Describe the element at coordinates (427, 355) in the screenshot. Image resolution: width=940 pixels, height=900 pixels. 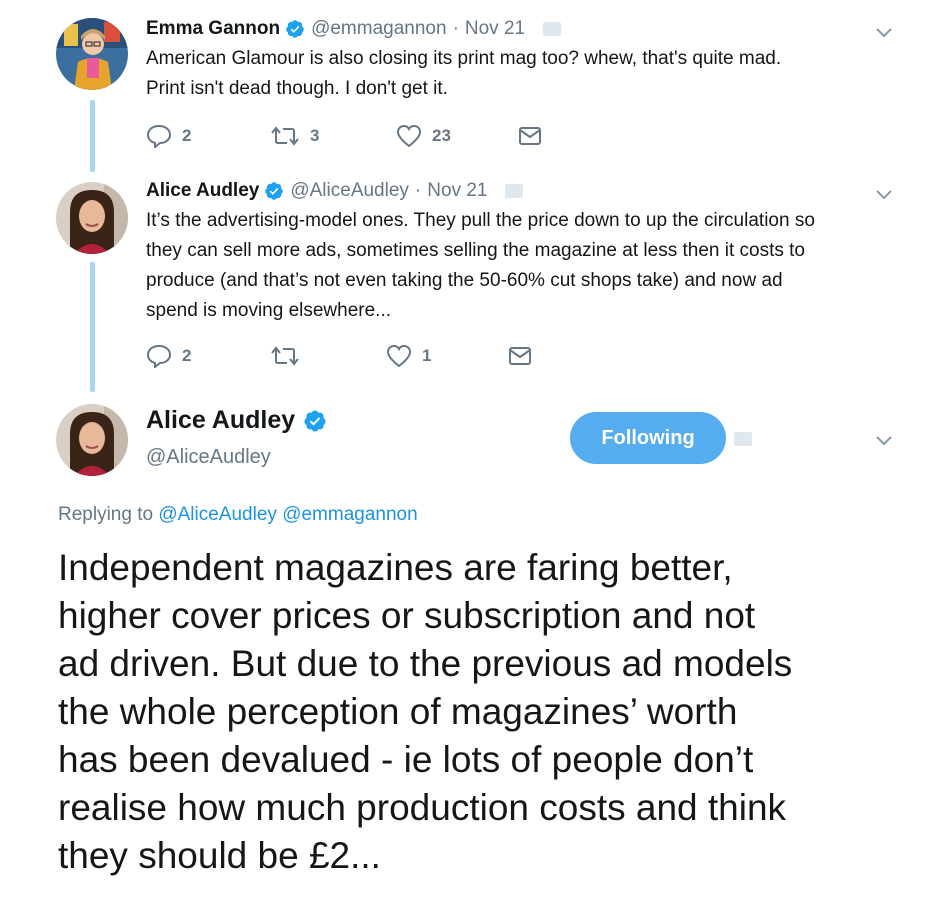
I see `like-count: 1` at that location.